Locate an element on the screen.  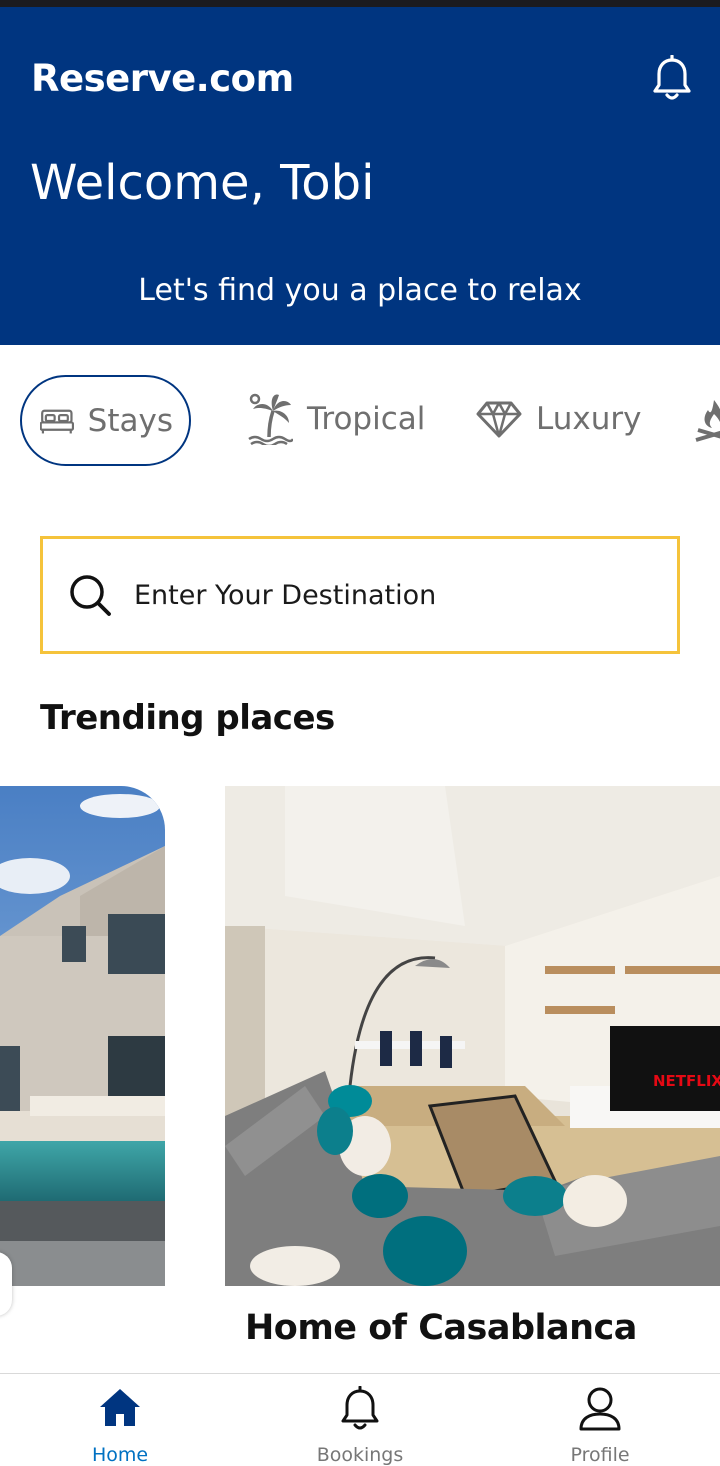
nav-profile: Profile is located at coordinates (600, 1420).